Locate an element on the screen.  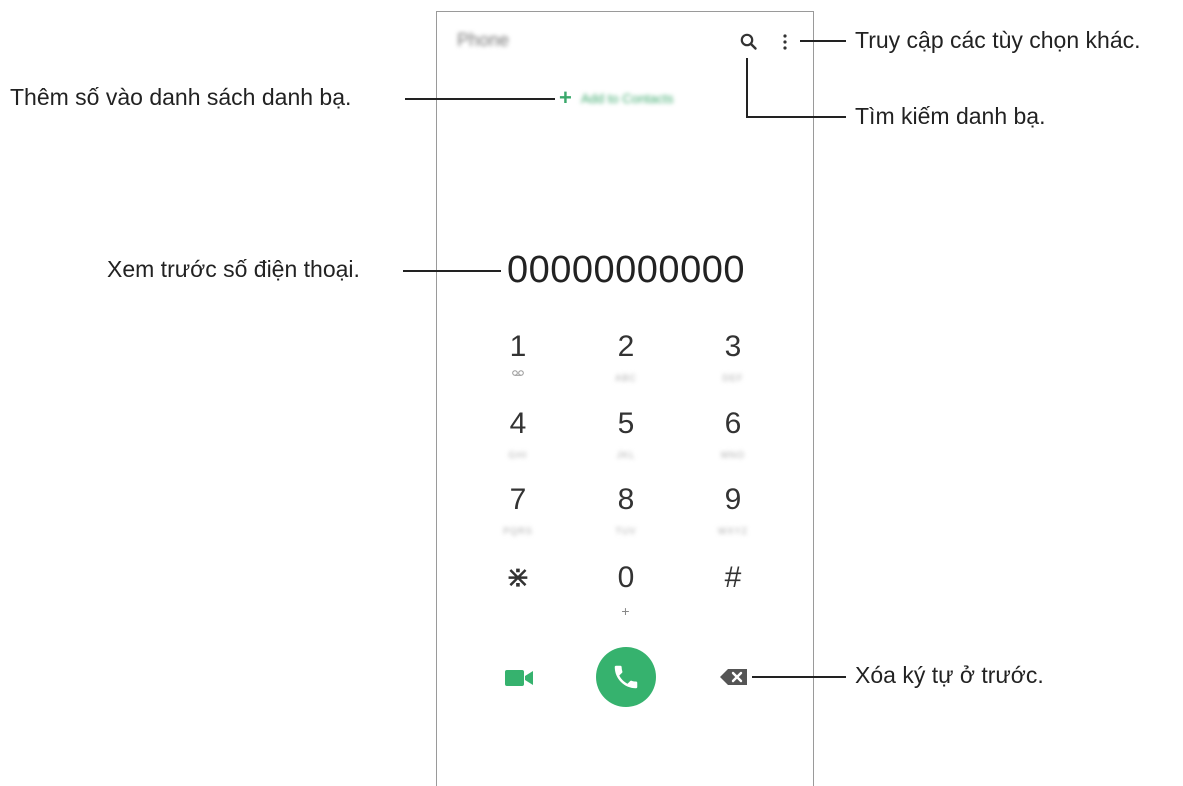
key-letters: DEF is located at coordinates (733, 378).